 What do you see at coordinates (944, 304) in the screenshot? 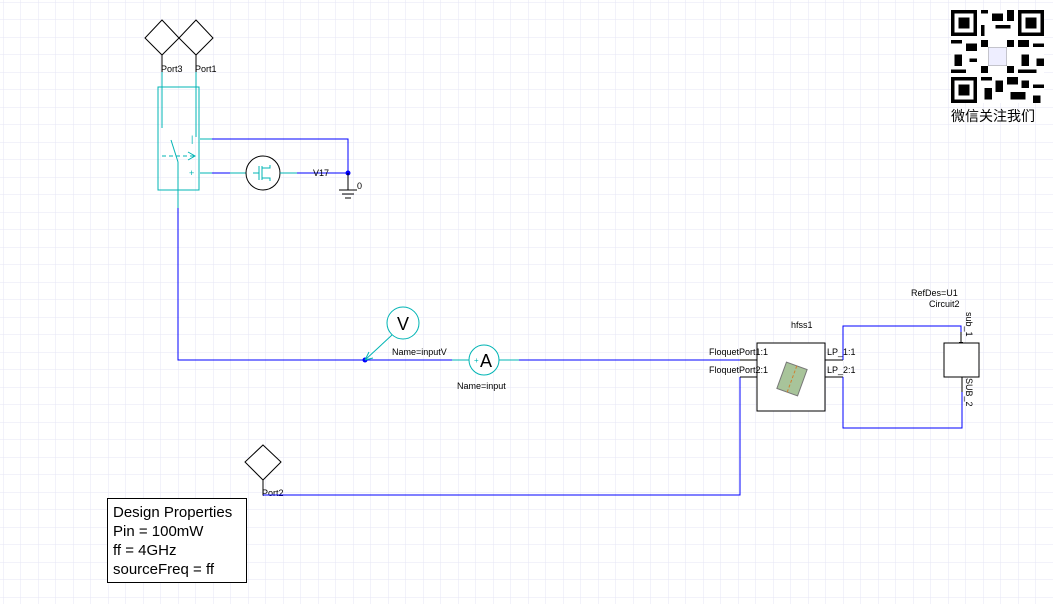
I see `subcircuit-name: Circuit2` at bounding box center [944, 304].